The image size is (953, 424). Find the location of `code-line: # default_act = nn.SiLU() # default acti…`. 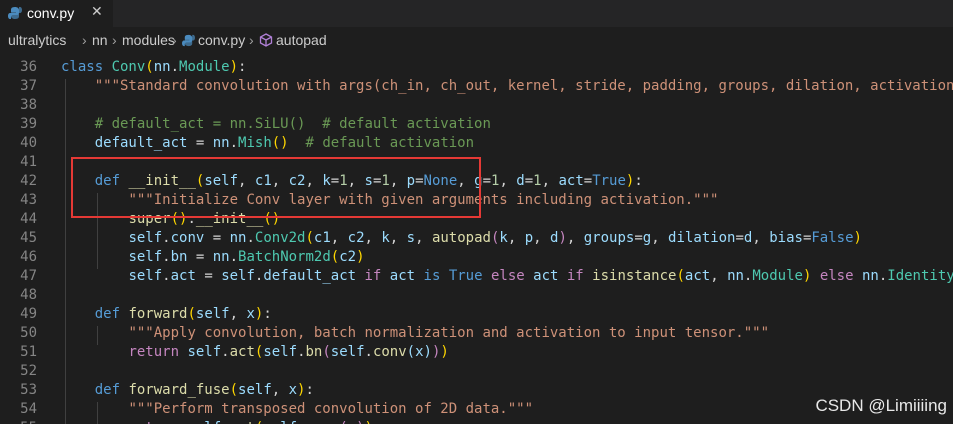

code-line: # default_act = nn.SiLU() # default acti… is located at coordinates (276, 124).